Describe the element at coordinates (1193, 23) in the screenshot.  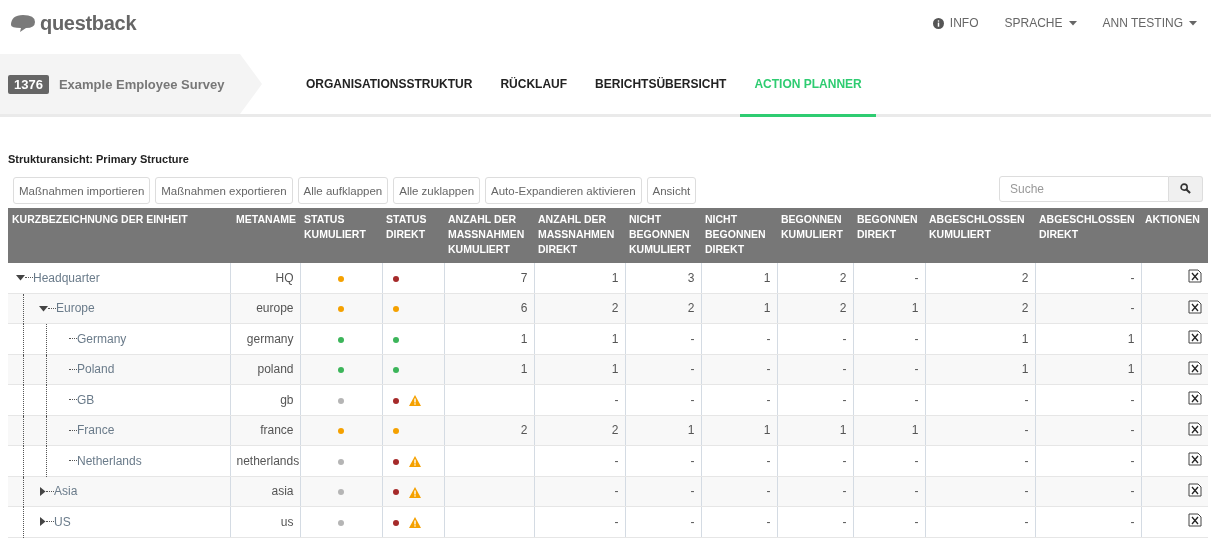
I see `caret-icon` at that location.